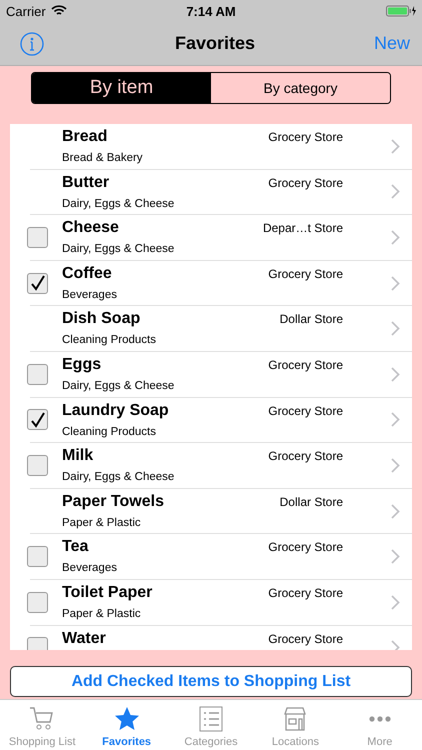 The width and height of the screenshot is (422, 750). Describe the element at coordinates (108, 592) in the screenshot. I see `item-name: Toilet Paper` at that location.